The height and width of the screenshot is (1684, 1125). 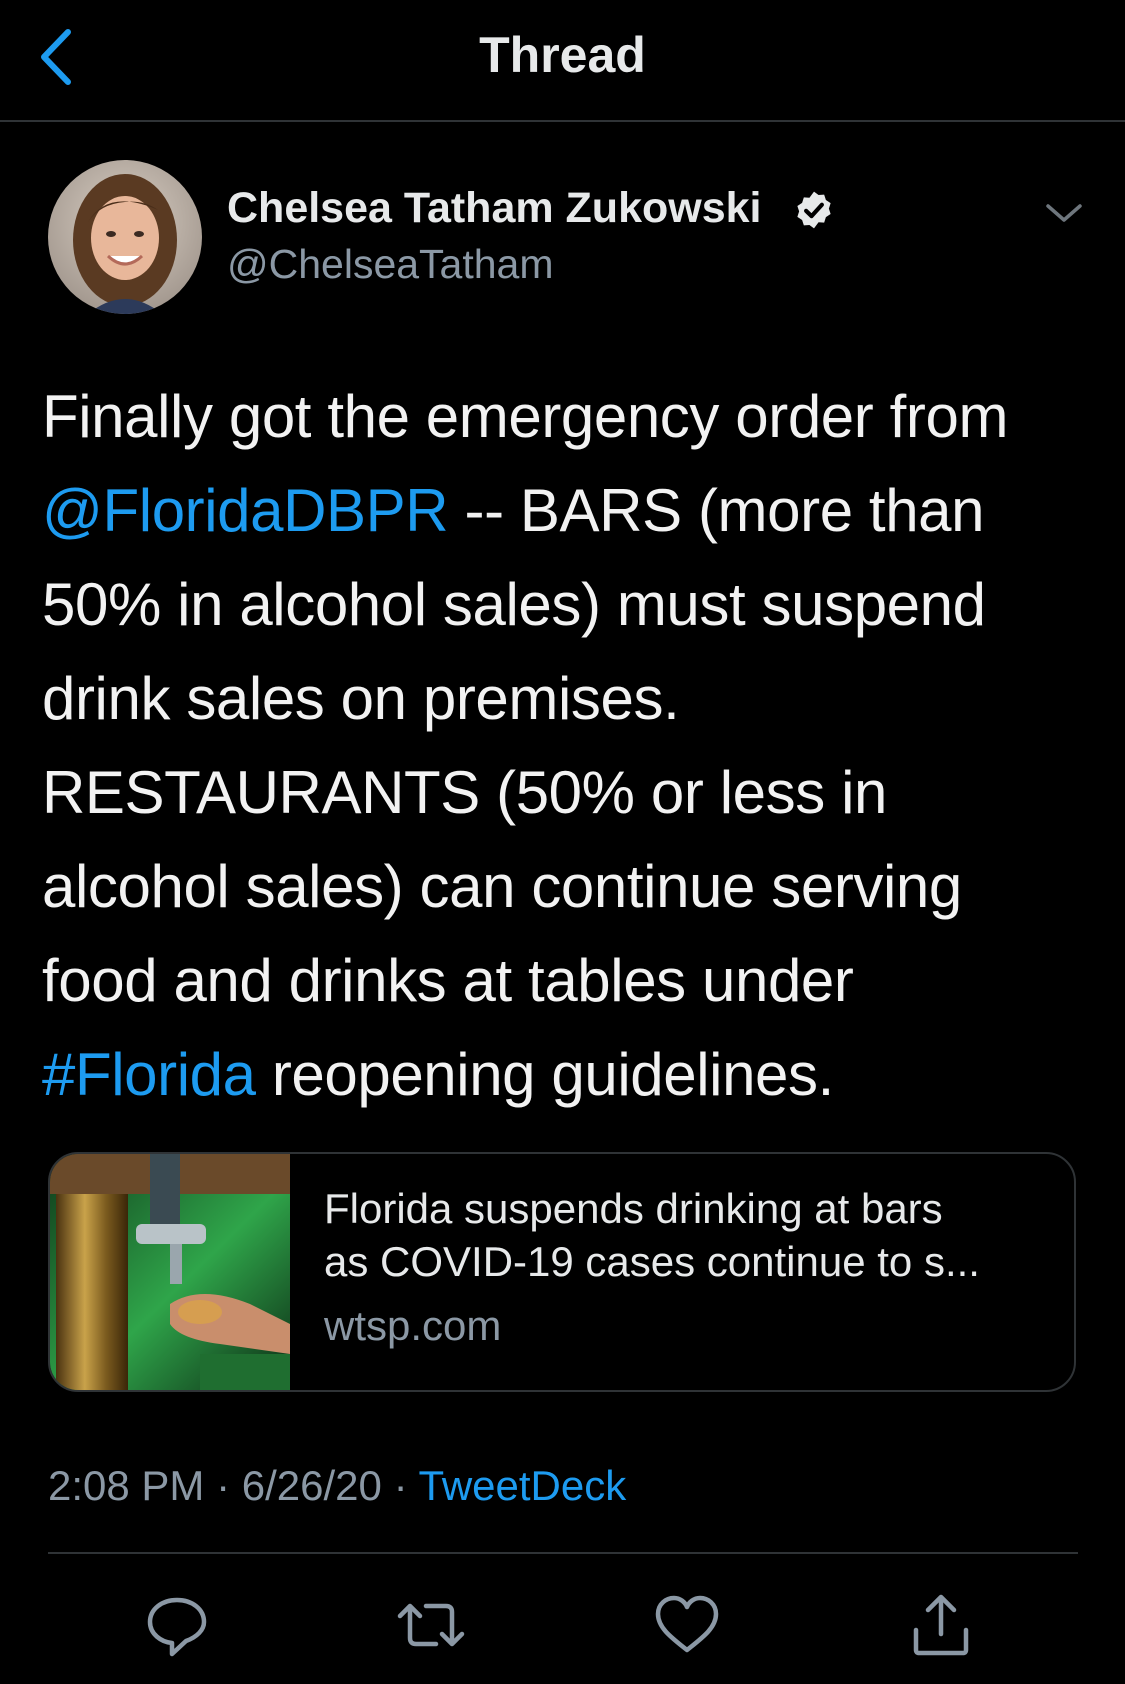 I want to click on chevron-down-icon, so click(x=1064, y=213).